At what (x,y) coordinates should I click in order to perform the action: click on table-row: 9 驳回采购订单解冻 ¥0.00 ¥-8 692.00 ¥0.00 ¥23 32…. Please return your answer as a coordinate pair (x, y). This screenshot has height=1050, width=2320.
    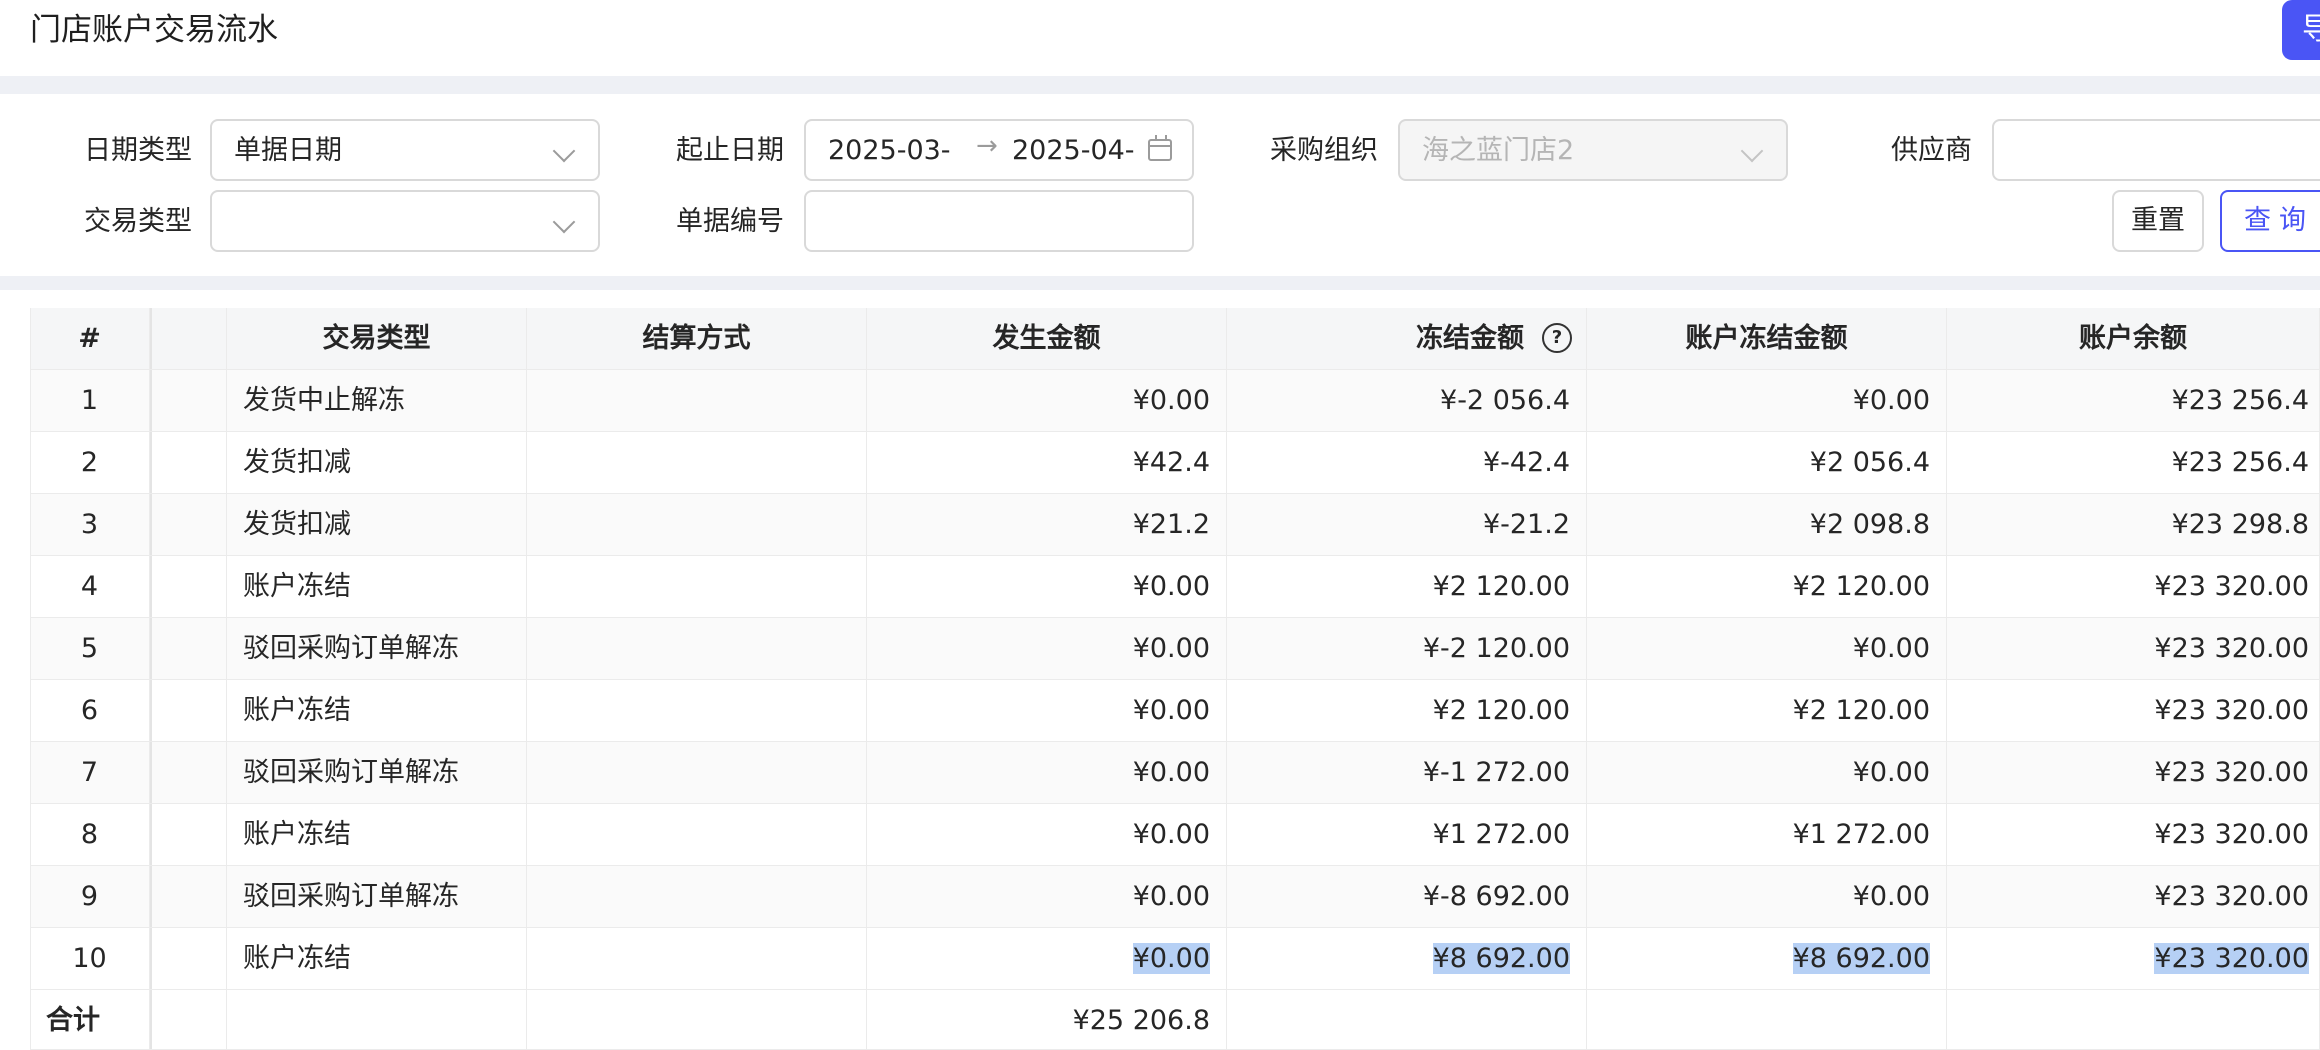
    Looking at the image, I should click on (1175, 897).